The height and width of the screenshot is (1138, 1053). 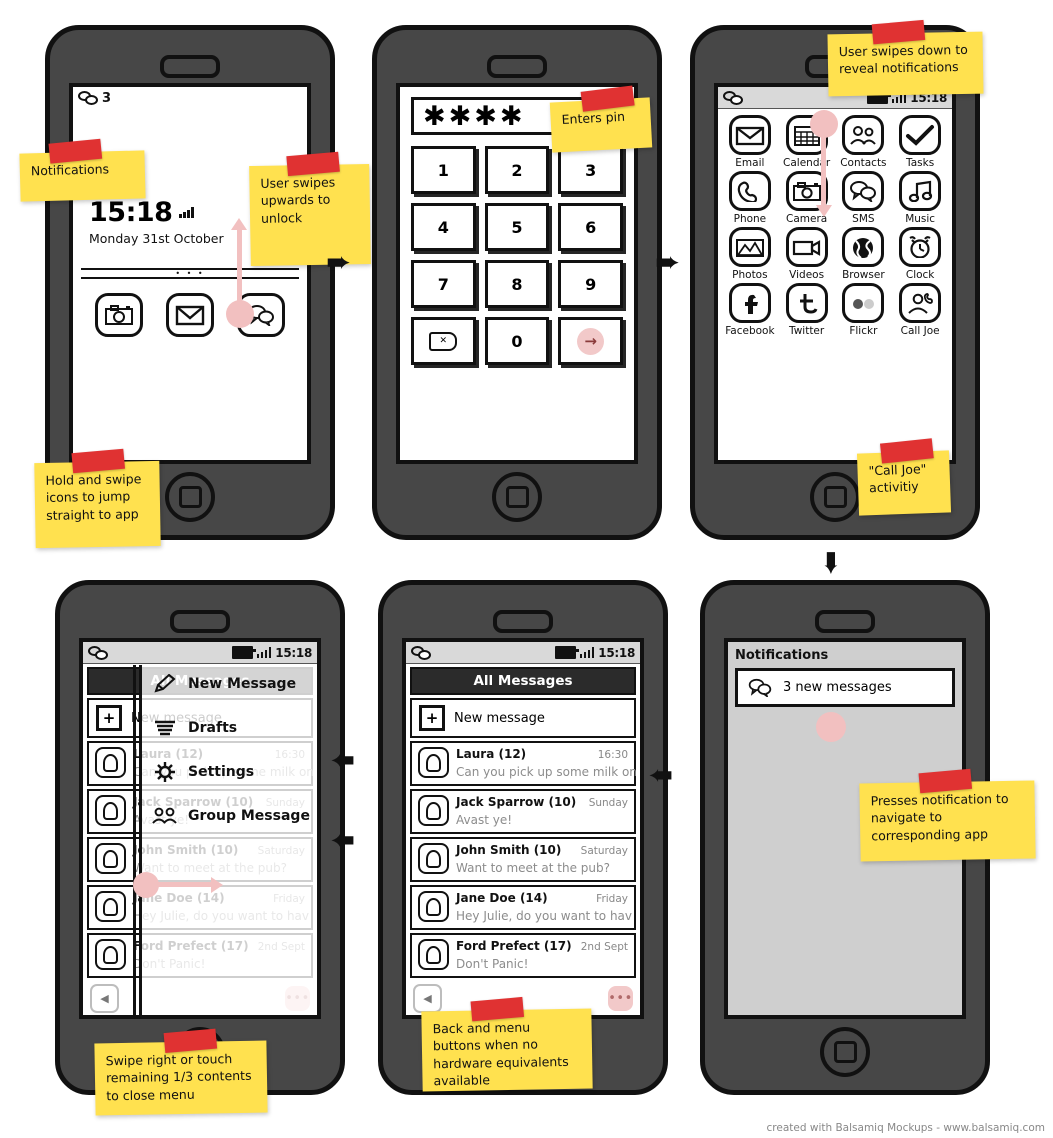 I want to click on app-icon-music-icon, so click(x=920, y=191).